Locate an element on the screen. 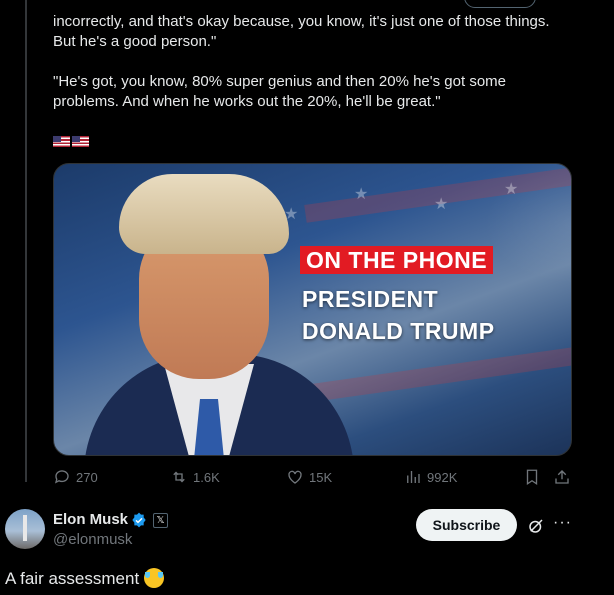 This screenshot has height=595, width=614. flag-emojis is located at coordinates (72, 140).